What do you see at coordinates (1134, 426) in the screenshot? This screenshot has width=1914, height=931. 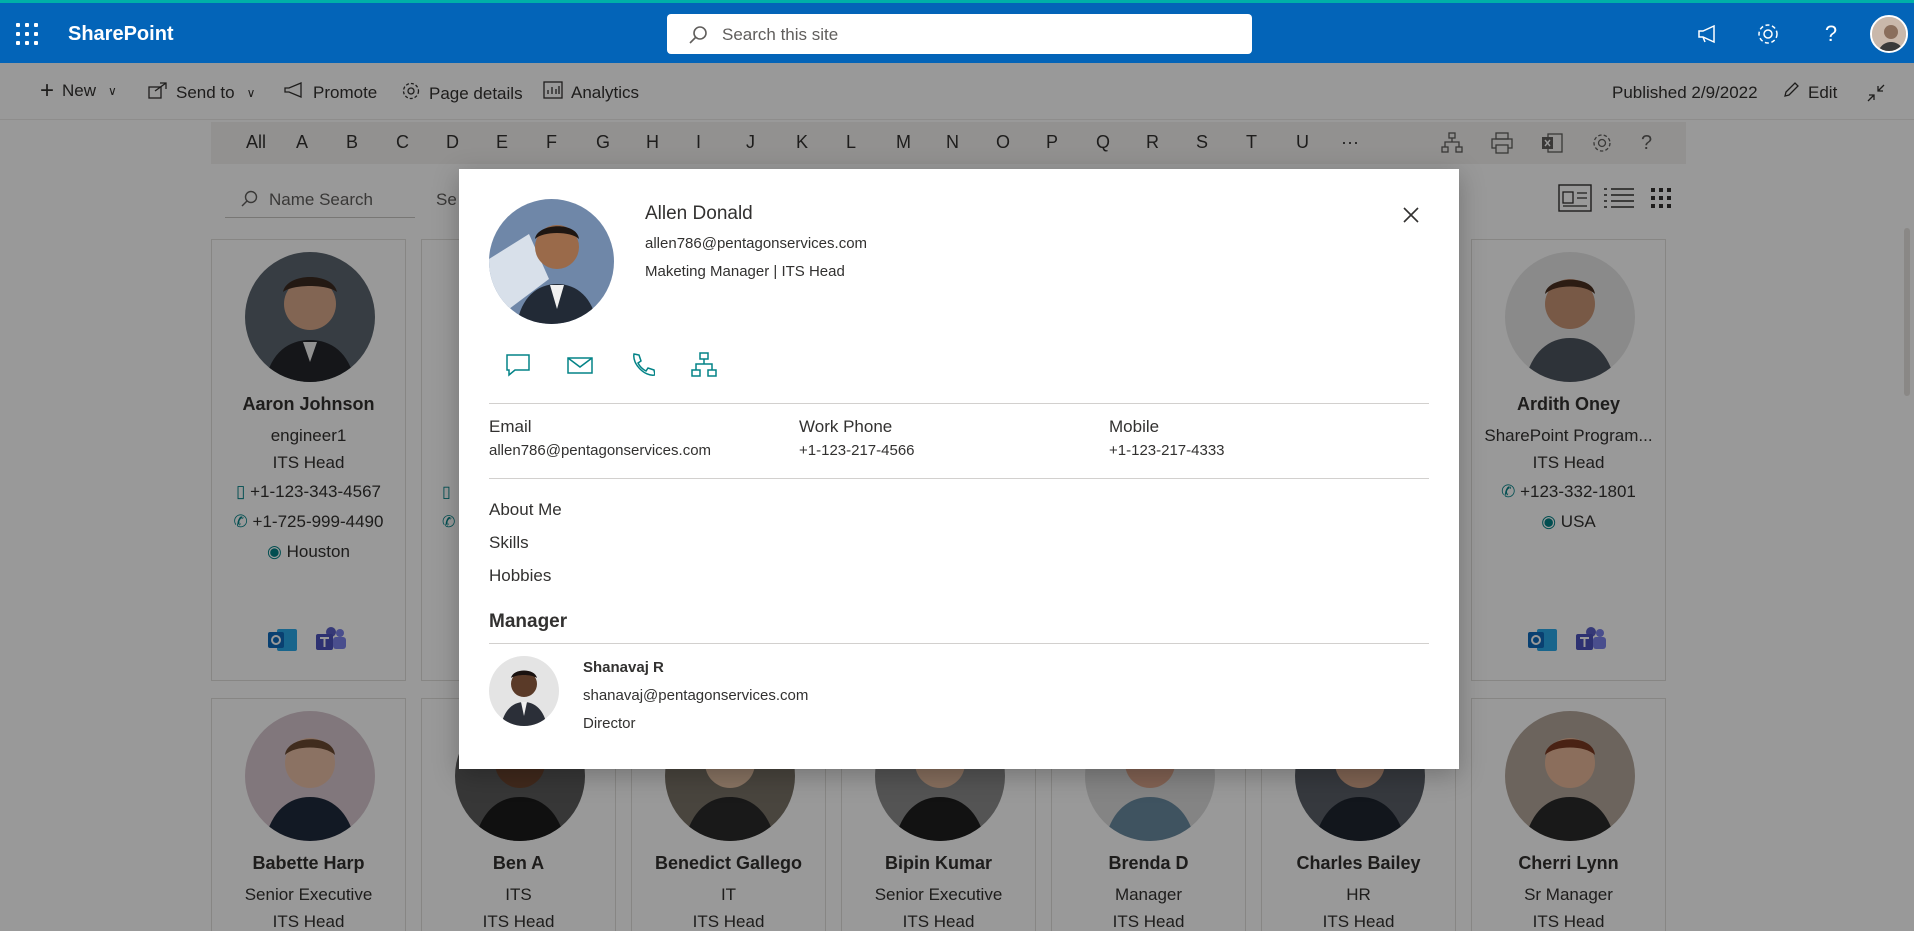 I see `field-label: Mobile` at bounding box center [1134, 426].